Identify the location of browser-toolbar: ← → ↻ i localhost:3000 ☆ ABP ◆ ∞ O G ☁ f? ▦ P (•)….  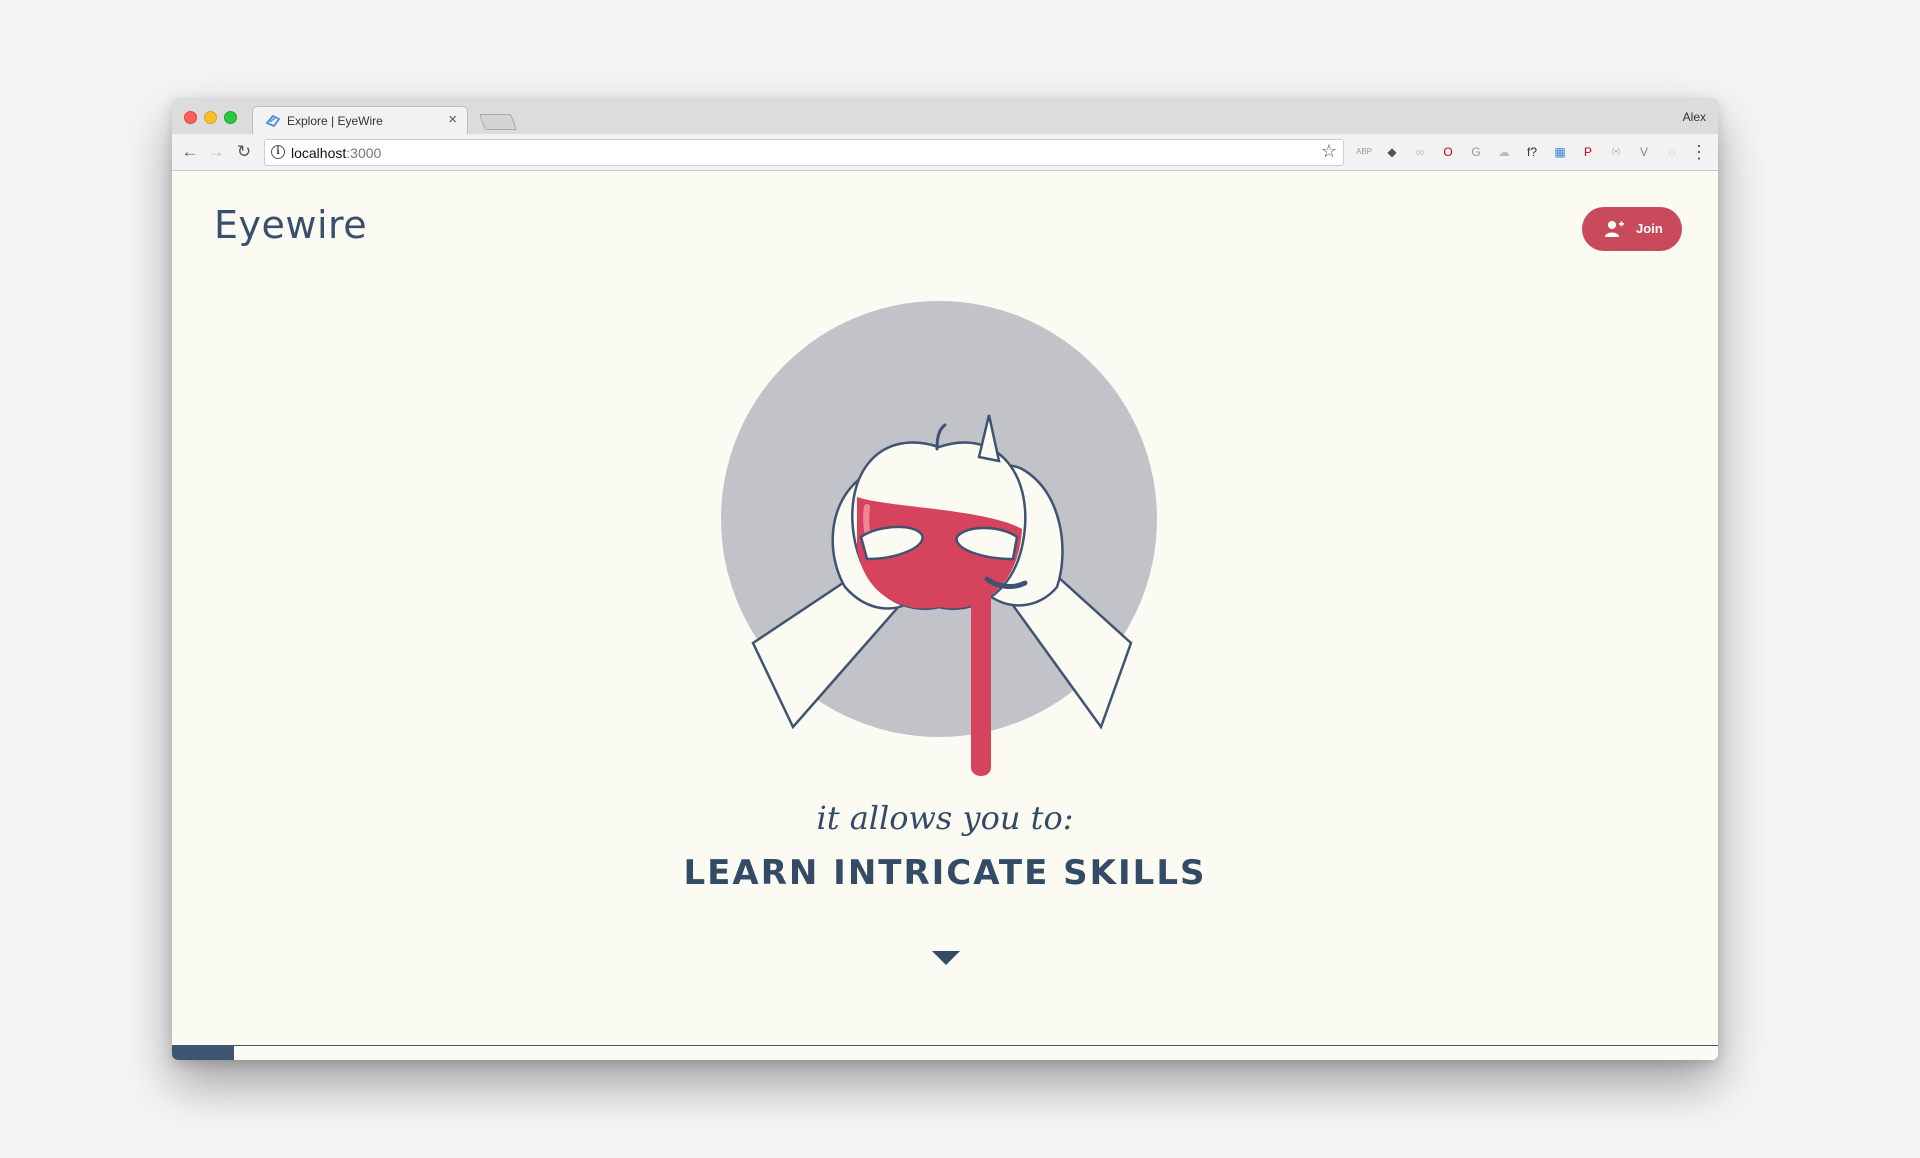
(945, 152).